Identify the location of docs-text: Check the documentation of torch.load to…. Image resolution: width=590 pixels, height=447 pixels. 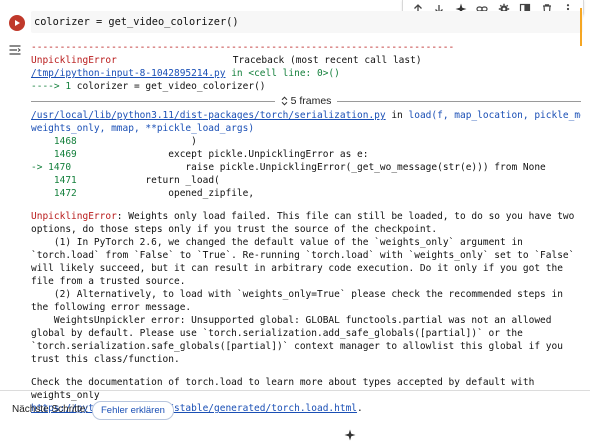
(286, 389).